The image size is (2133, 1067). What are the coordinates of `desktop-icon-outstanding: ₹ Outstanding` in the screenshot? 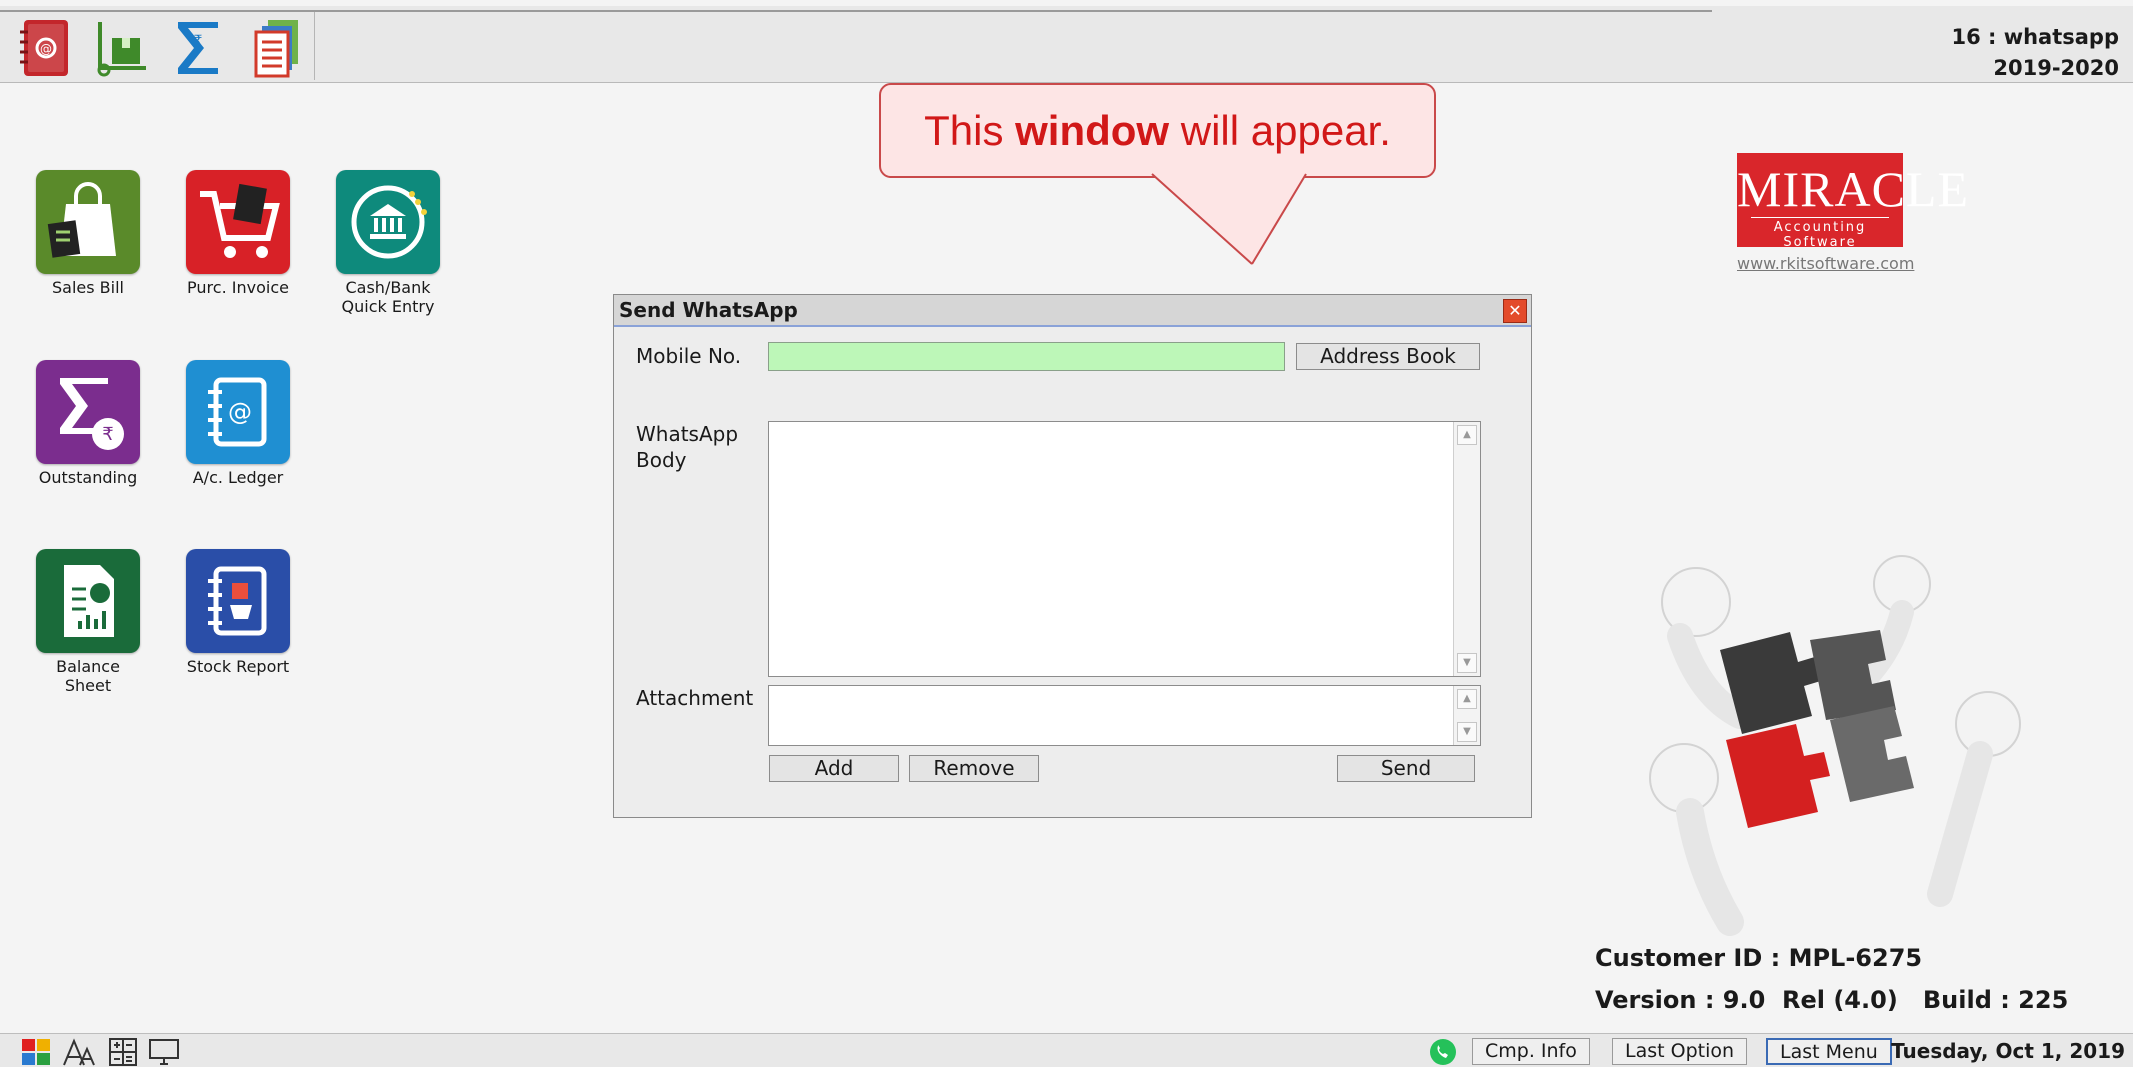 It's located at (88, 423).